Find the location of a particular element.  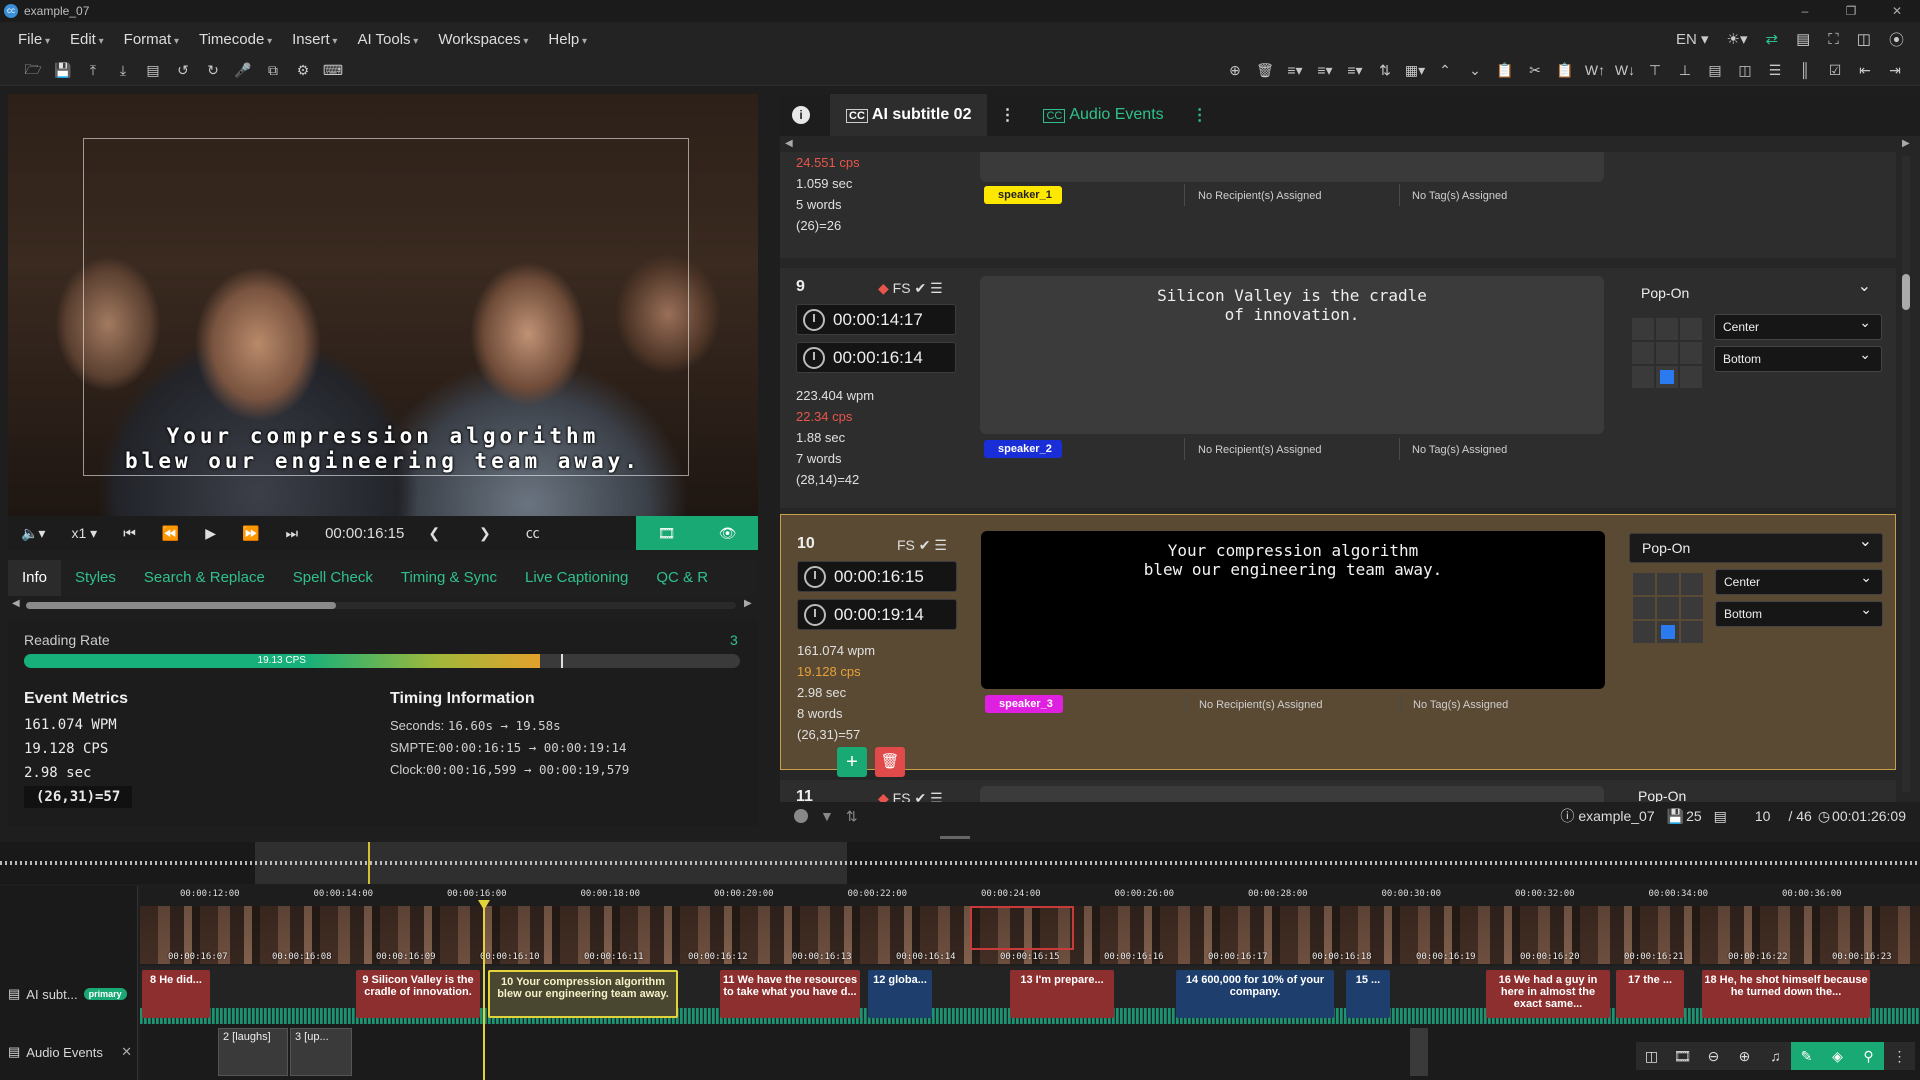

event-recipients: No Recipient(s) Assigned is located at coordinates (1260, 450).